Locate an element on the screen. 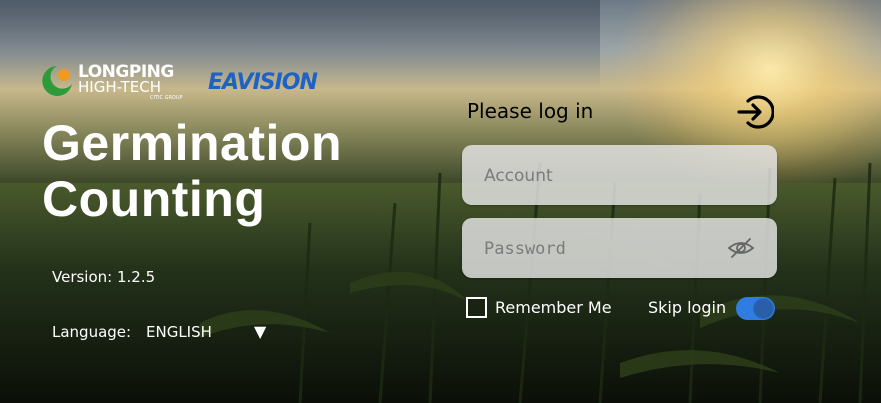 This screenshot has width=881, height=403. dropdown-arrow-icon: ▼ is located at coordinates (260, 331).